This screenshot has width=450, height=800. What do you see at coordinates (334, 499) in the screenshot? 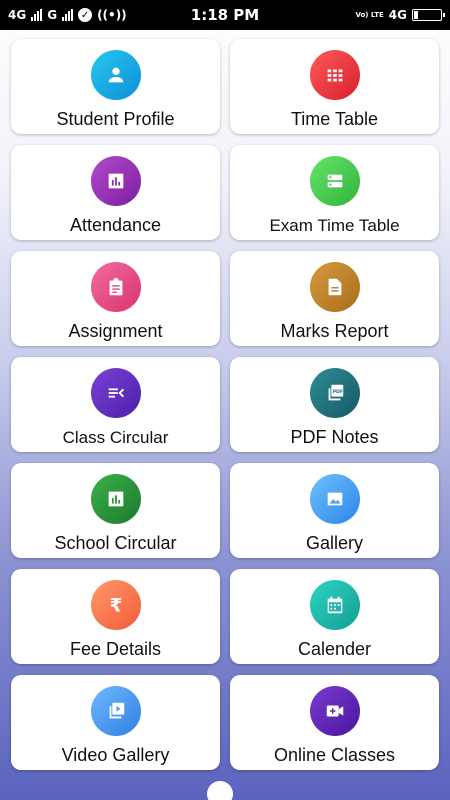
I see `image-icon` at bounding box center [334, 499].